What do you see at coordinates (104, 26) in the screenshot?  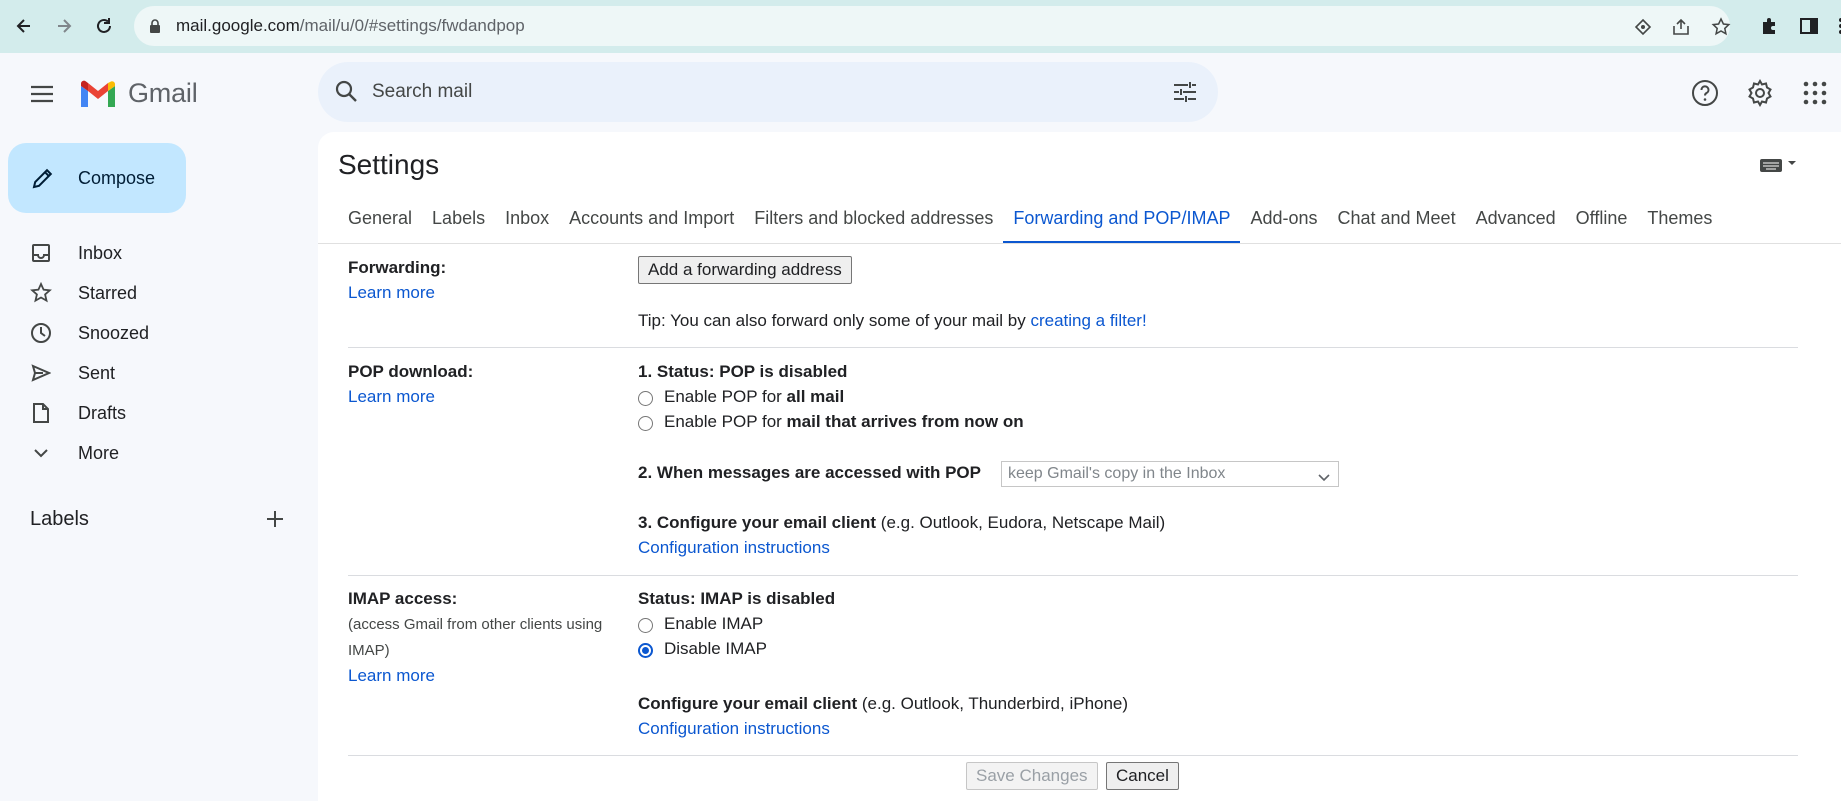 I see `reload-icon` at bounding box center [104, 26].